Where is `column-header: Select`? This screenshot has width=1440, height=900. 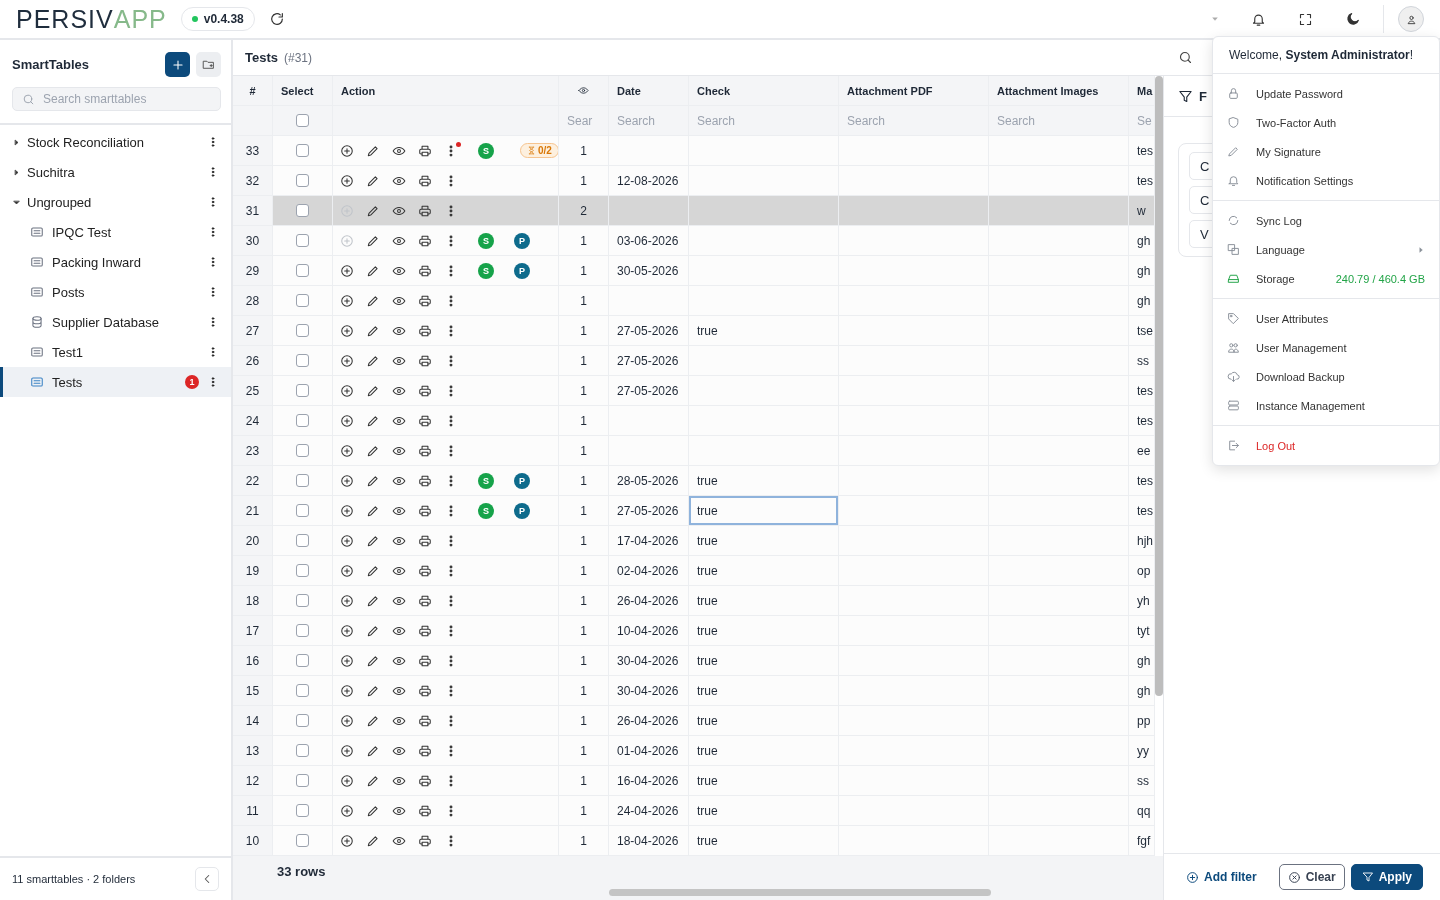 column-header: Select is located at coordinates (303, 90).